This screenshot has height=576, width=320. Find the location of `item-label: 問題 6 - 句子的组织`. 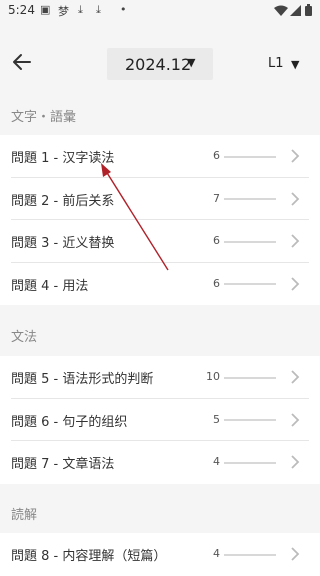

item-label: 問題 6 - 句子的组织 is located at coordinates (69, 422).